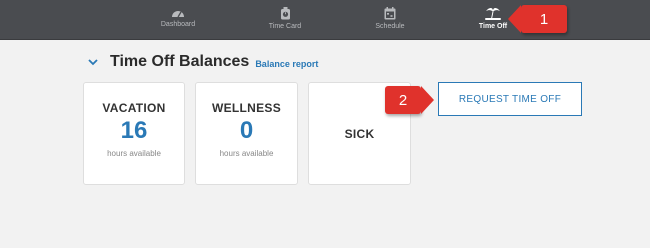 Image resolution: width=650 pixels, height=248 pixels. Describe the element at coordinates (93, 62) in the screenshot. I see `chevron-down-icon` at that location.